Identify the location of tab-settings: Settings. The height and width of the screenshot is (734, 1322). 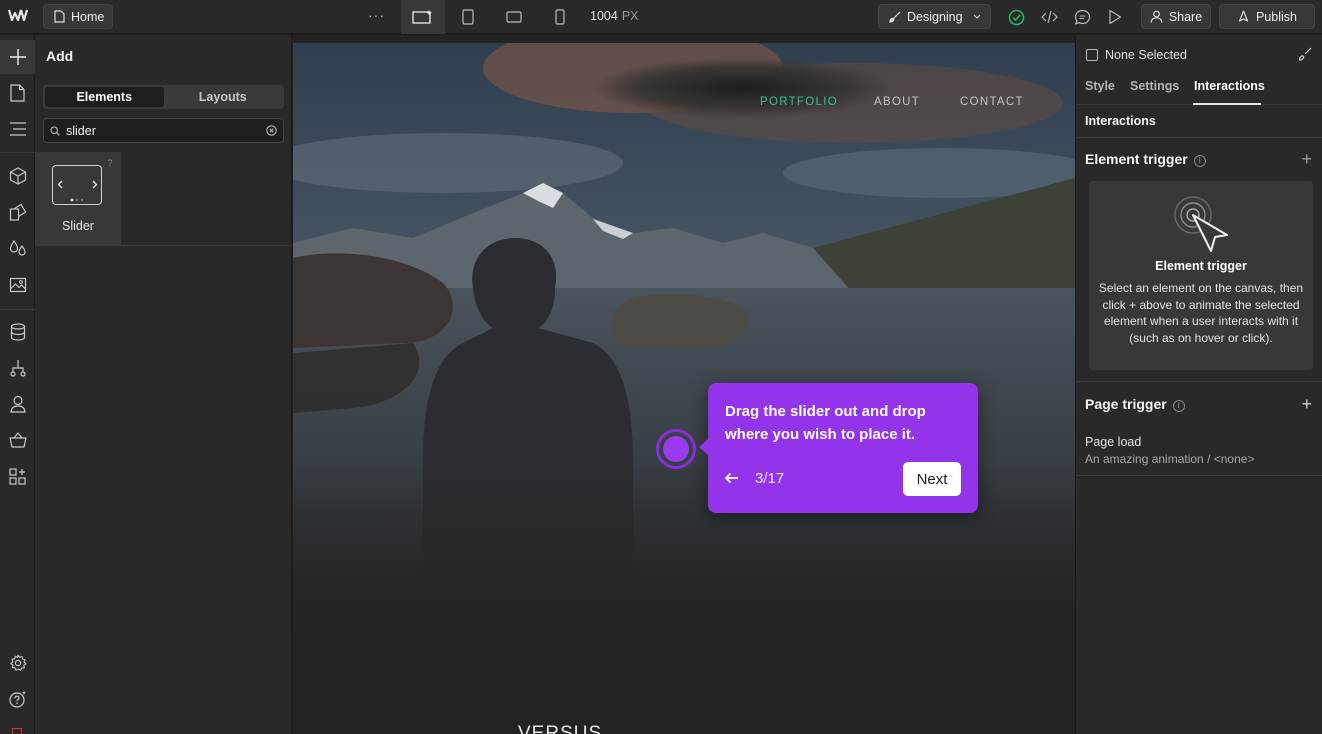
(1154, 86).